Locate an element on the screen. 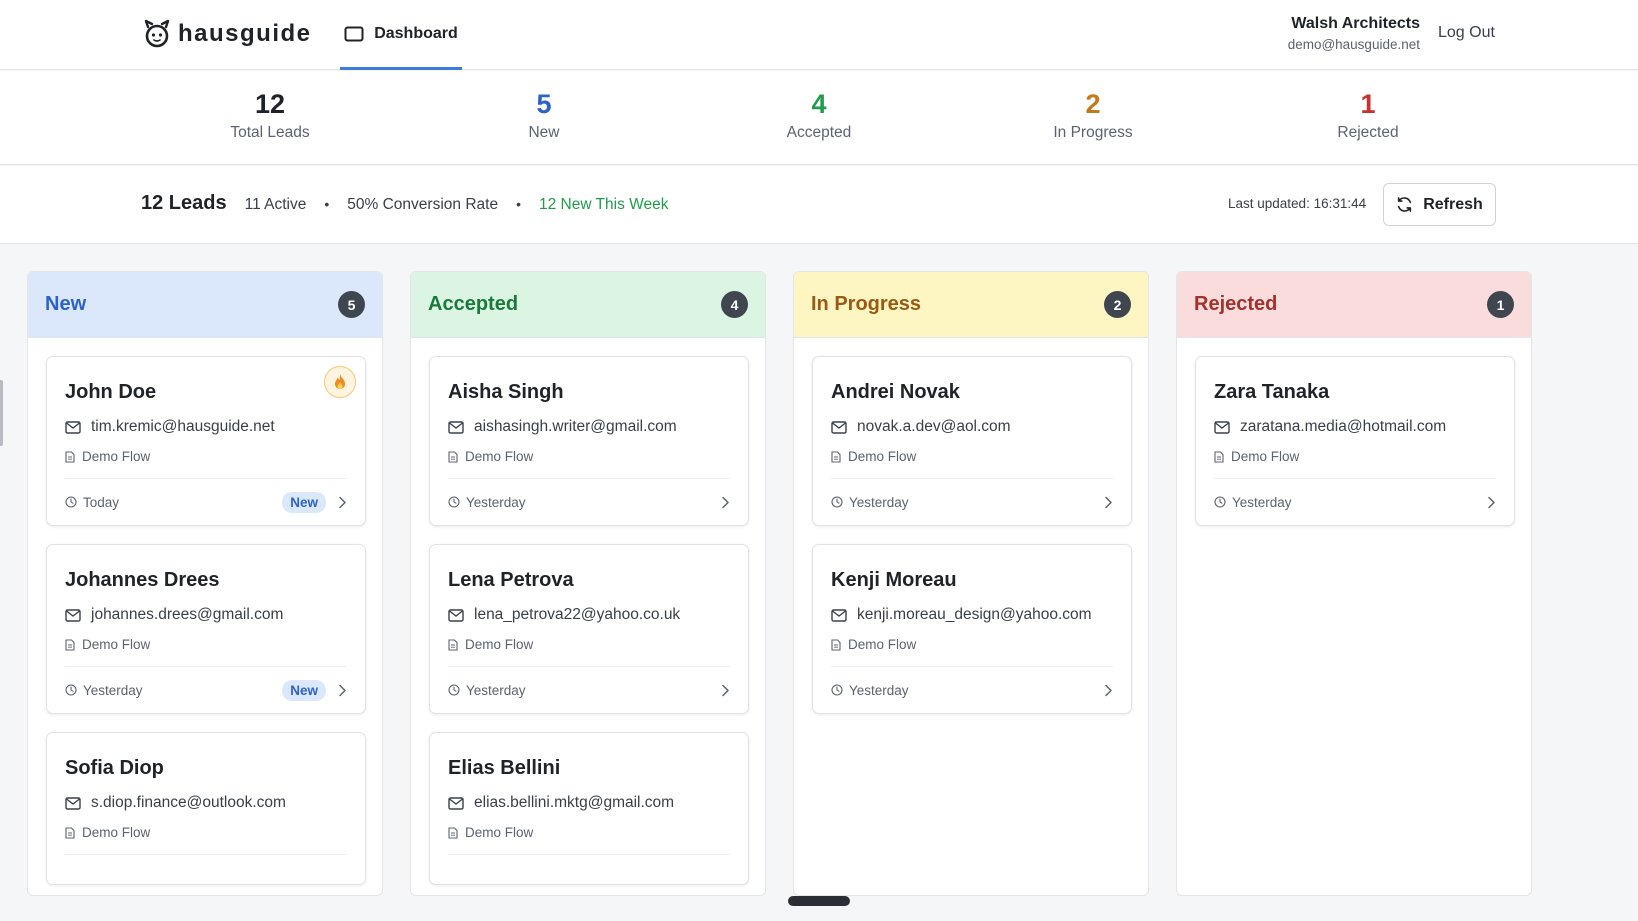 Image resolution: width=1638 pixels, height=921 pixels. lead-email-text: tim.kremic@hausguide.net is located at coordinates (183, 426).